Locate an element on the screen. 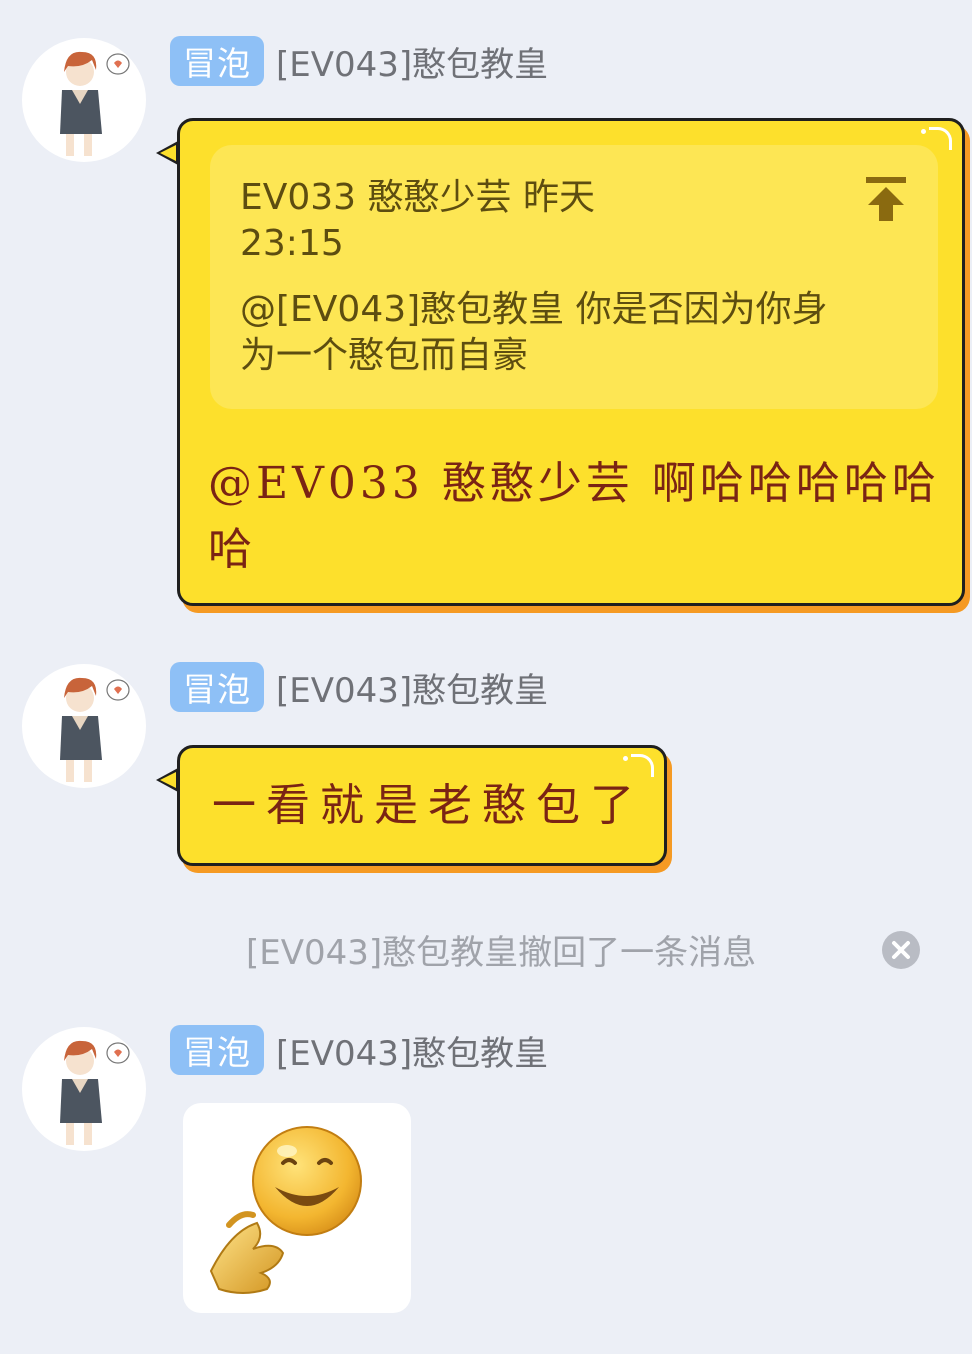 This screenshot has height=1354, width=972. message-text: @EV033 憨憨少芸 啊哈哈哈哈哈哈 is located at coordinates (574, 516).